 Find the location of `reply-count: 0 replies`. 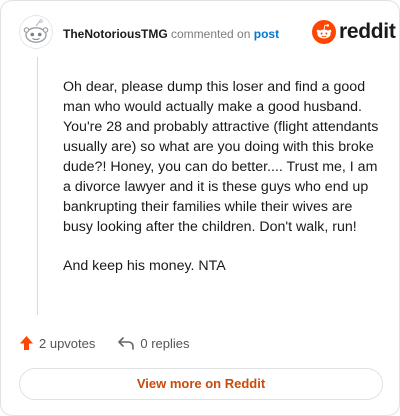

reply-count: 0 replies is located at coordinates (165, 343).